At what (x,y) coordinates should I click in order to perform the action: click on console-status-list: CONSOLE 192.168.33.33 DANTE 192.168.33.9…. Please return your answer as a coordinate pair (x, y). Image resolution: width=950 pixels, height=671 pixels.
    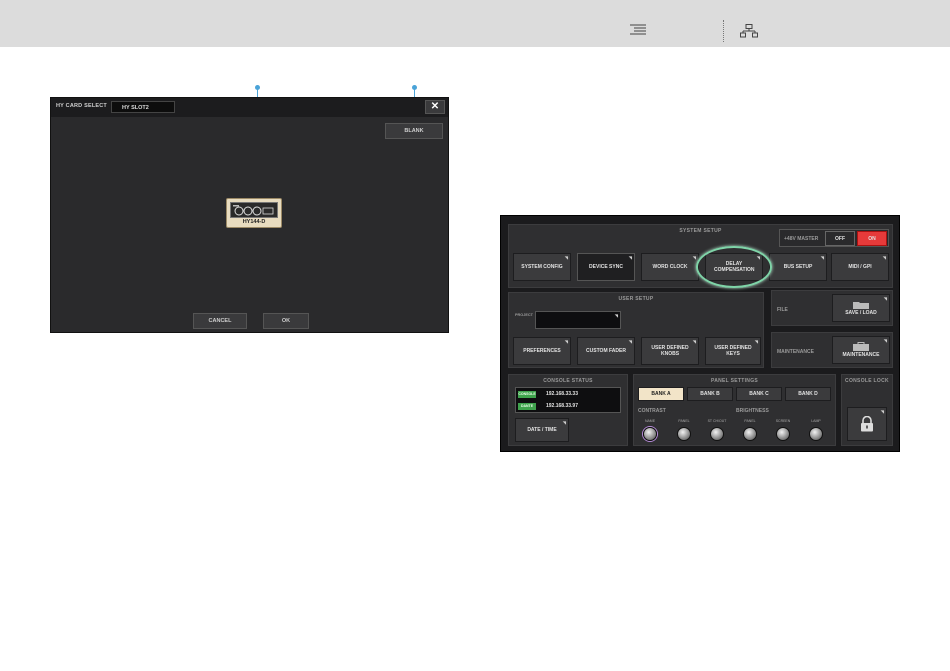
    Looking at the image, I should click on (568, 400).